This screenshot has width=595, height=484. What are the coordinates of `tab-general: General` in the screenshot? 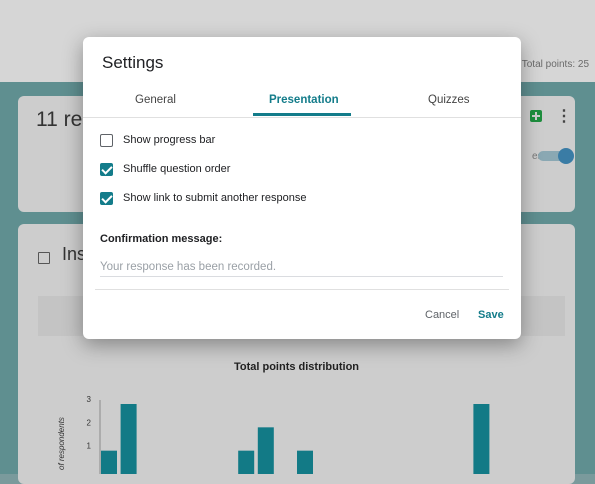 It's located at (155, 100).